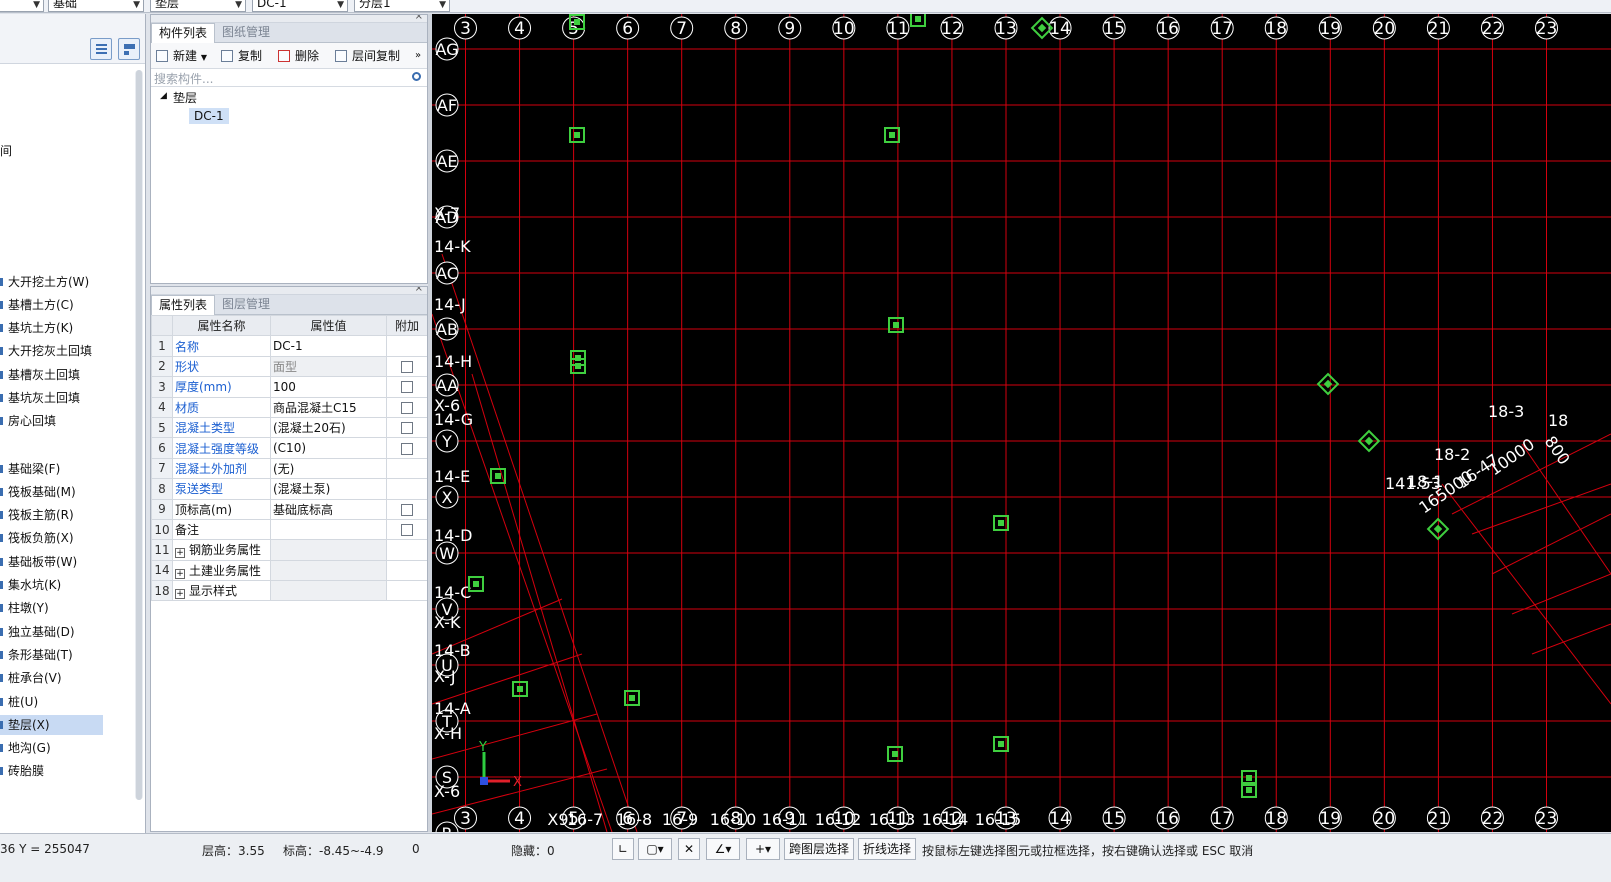  Describe the element at coordinates (246, 305) in the screenshot. I see `tab-layer-management: 图层管理` at that location.